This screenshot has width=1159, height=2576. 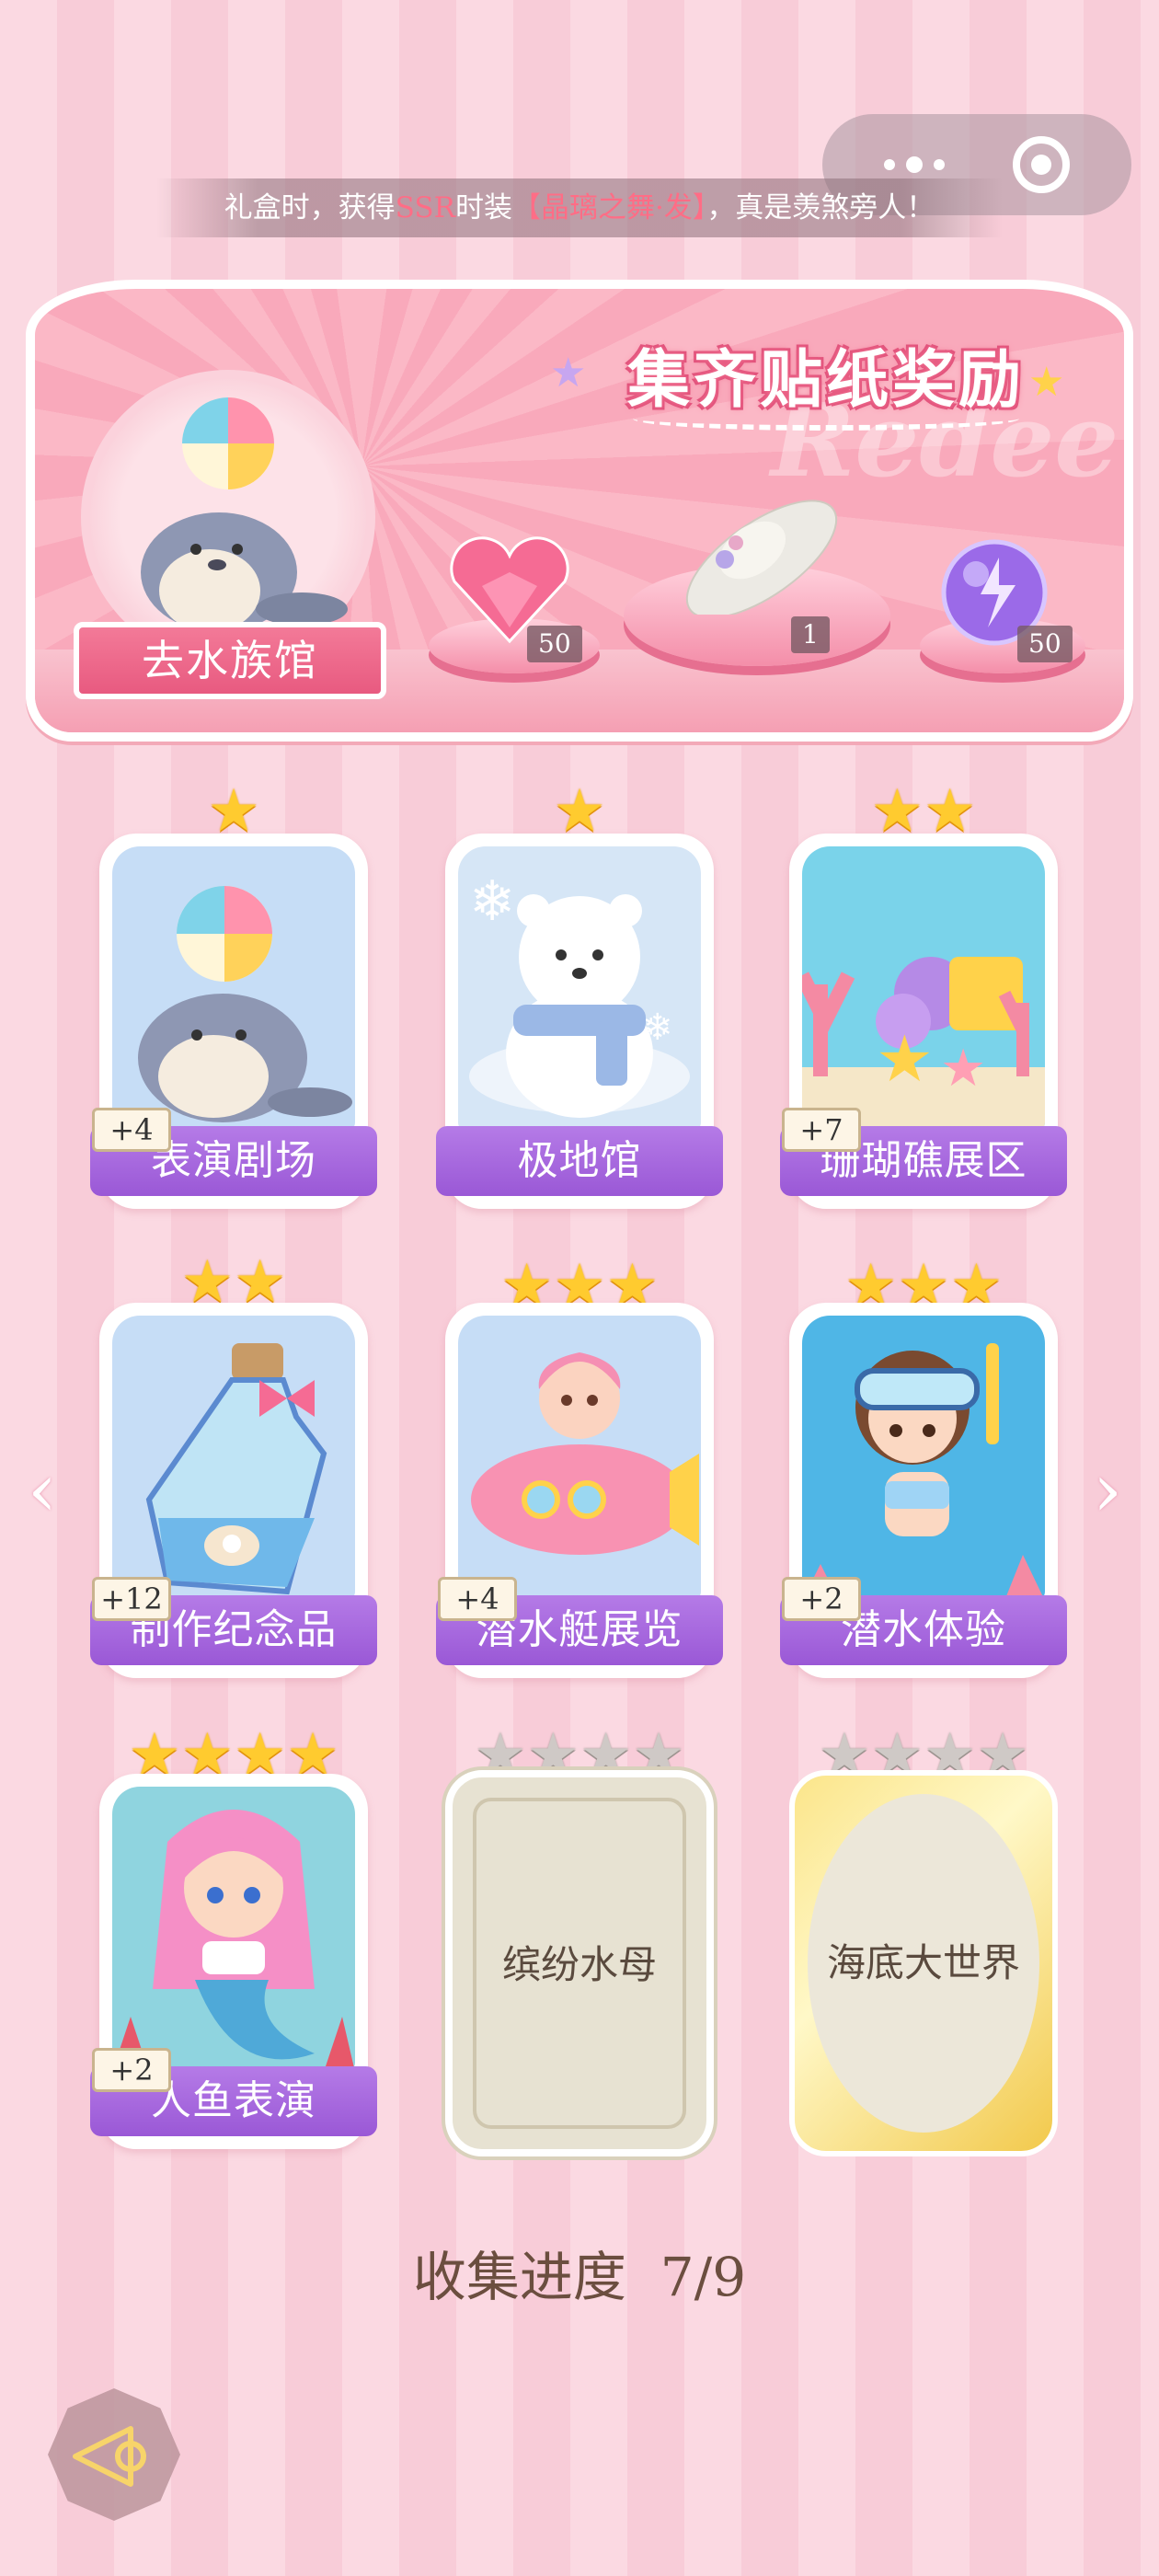 I want to click on announcement-marquee: 礼盒时，获得SSR时装【晶璃之舞·发】，真是羡煞旁人！, so click(x=579, y=207).